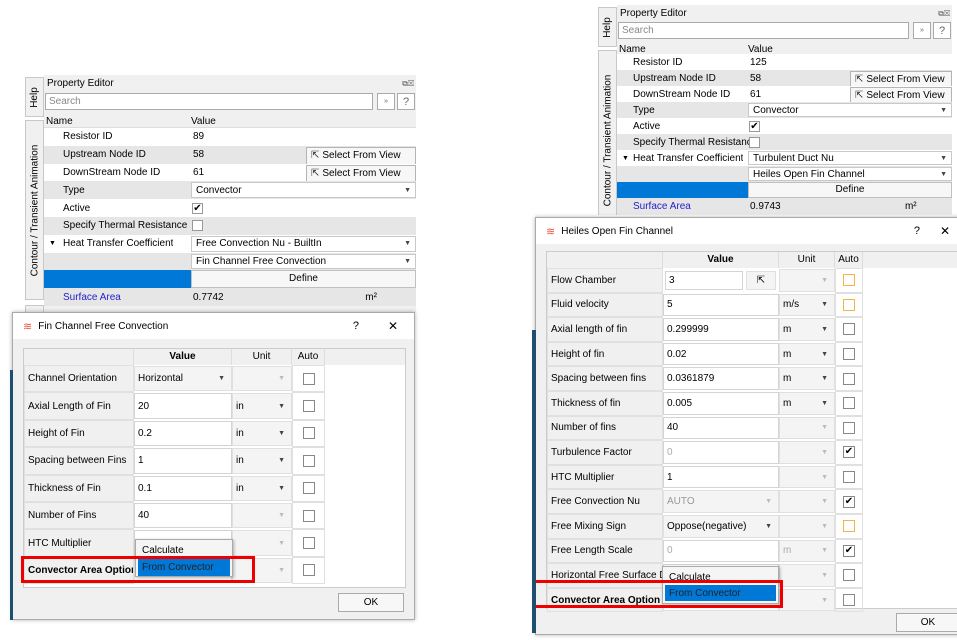 This screenshot has width=957, height=640. I want to click on param-value-input: 3, so click(704, 280).